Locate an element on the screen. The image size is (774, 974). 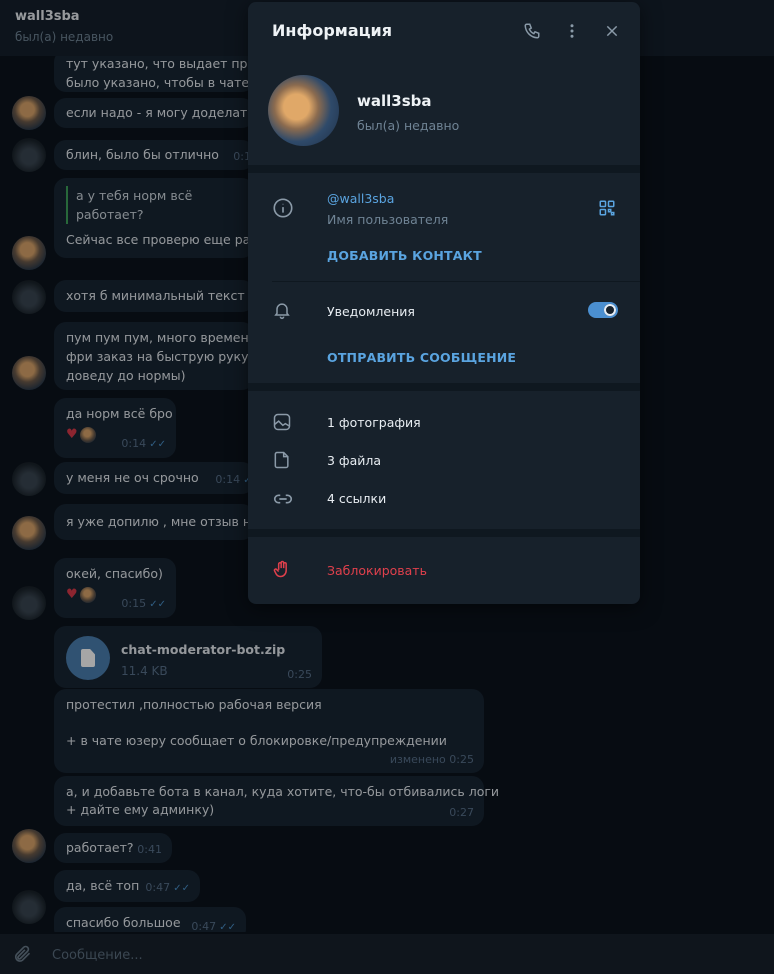
message-bubble: я уже допилю , мне отзыв над is located at coordinates (161, 522).